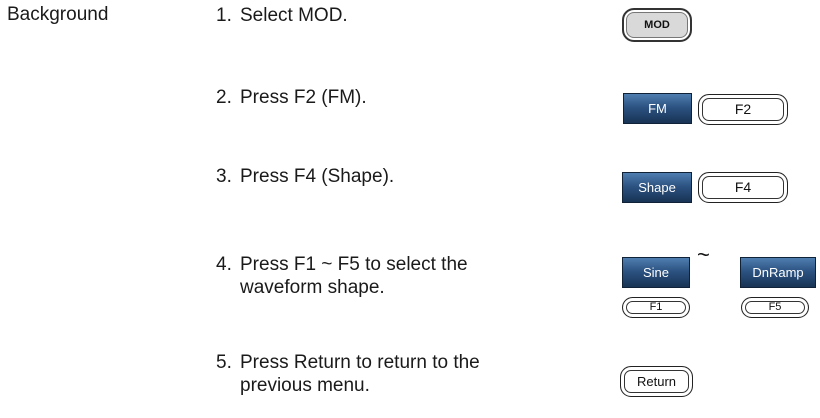 This screenshot has width=820, height=418. Describe the element at coordinates (360, 362) in the screenshot. I see `step-text: Press Return to return to the` at that location.